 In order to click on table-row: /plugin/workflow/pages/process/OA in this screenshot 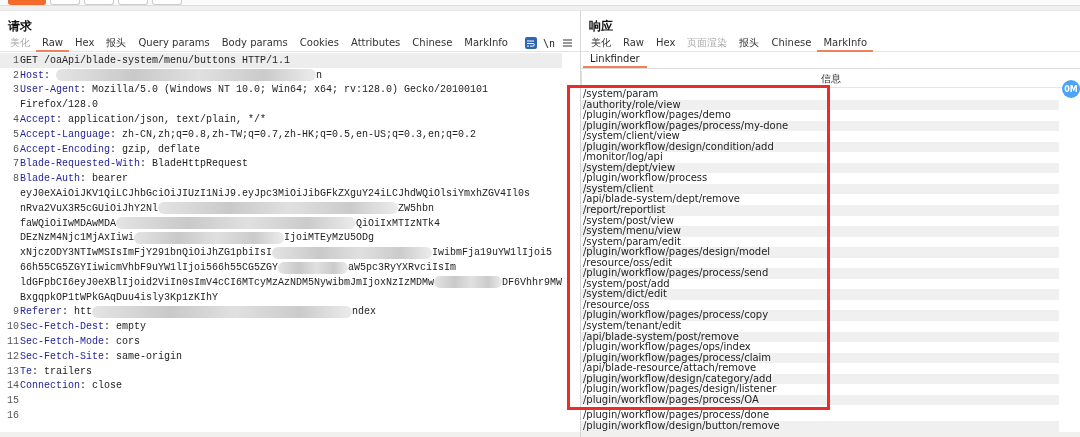, I will do `click(820, 400)`.